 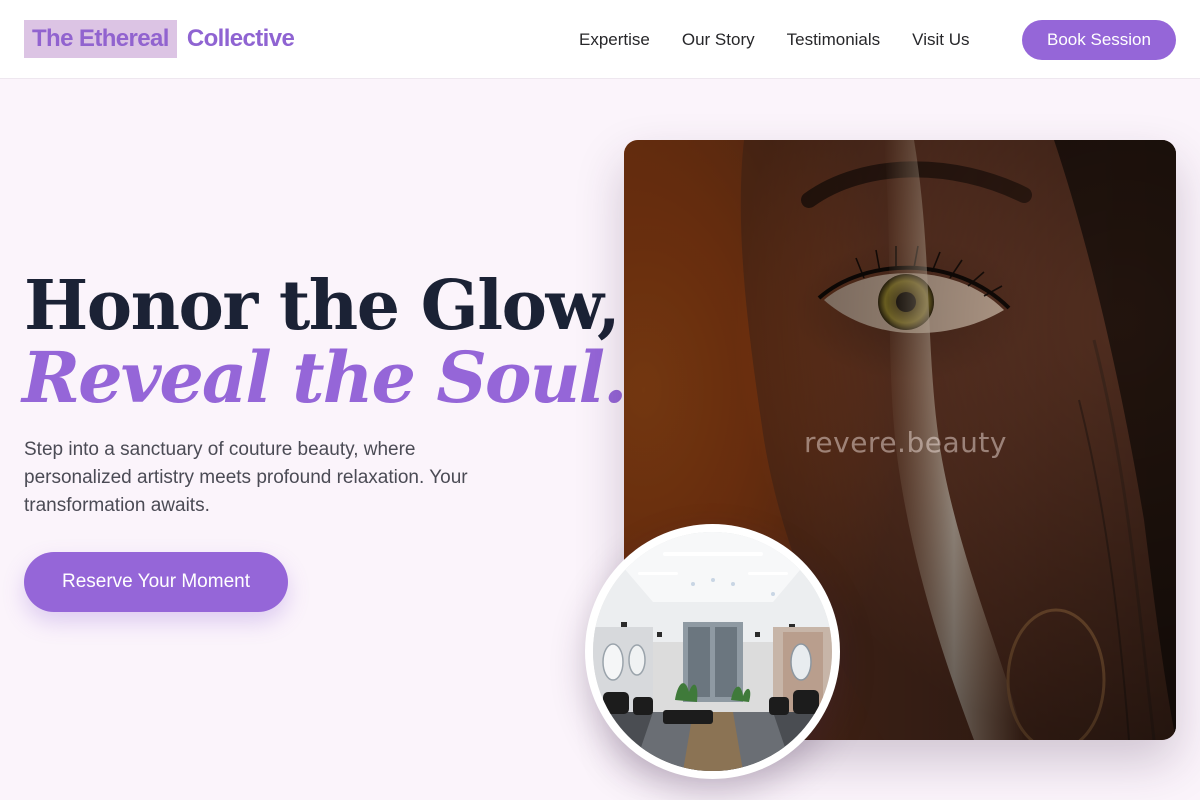 What do you see at coordinates (905, 442) in the screenshot?
I see `portrait-watermark: revere.beauty` at bounding box center [905, 442].